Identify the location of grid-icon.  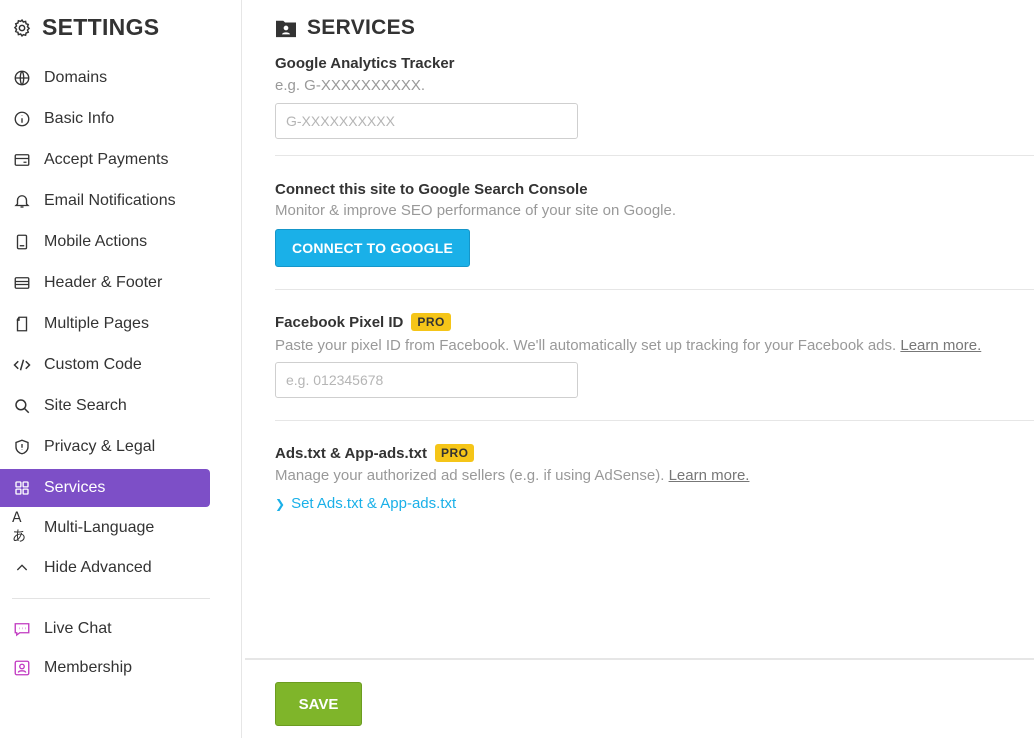
(22, 488).